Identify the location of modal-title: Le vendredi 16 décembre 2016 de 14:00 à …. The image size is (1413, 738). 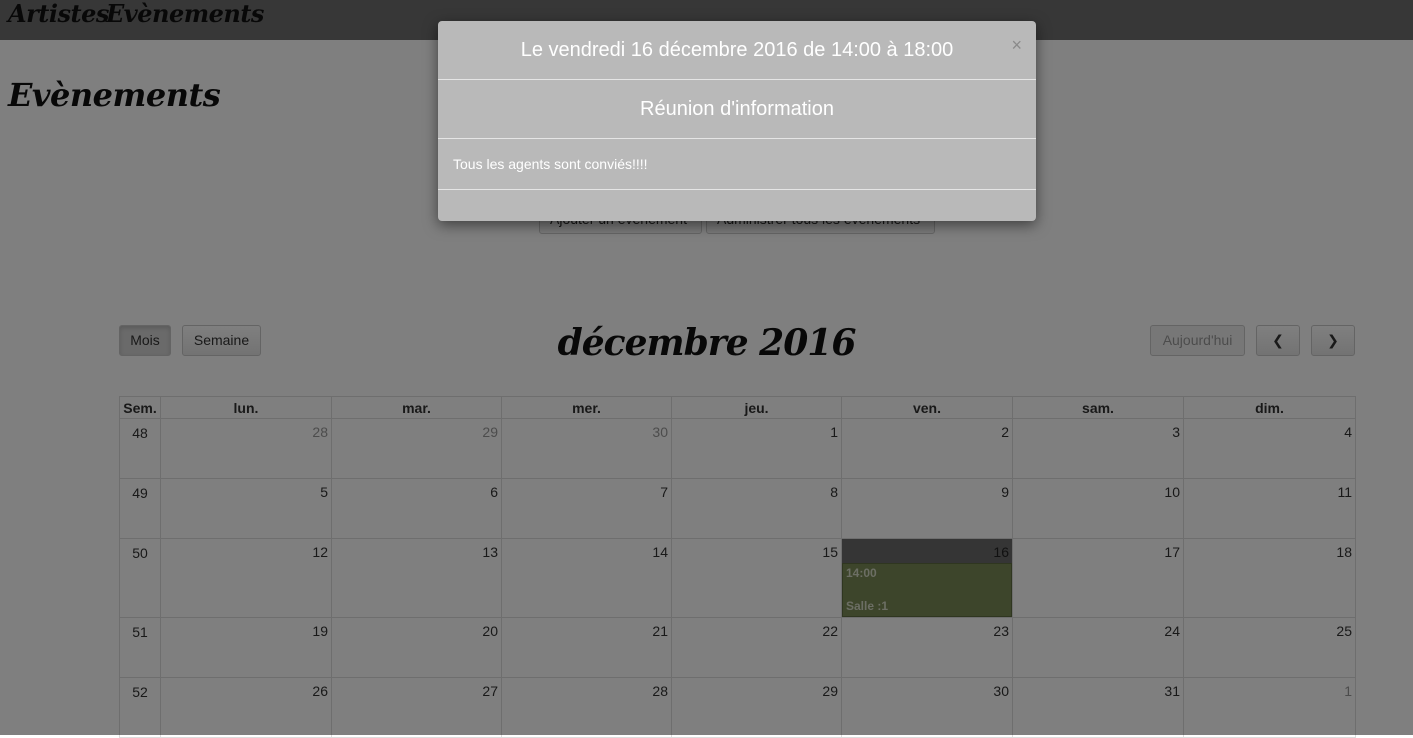
(737, 50).